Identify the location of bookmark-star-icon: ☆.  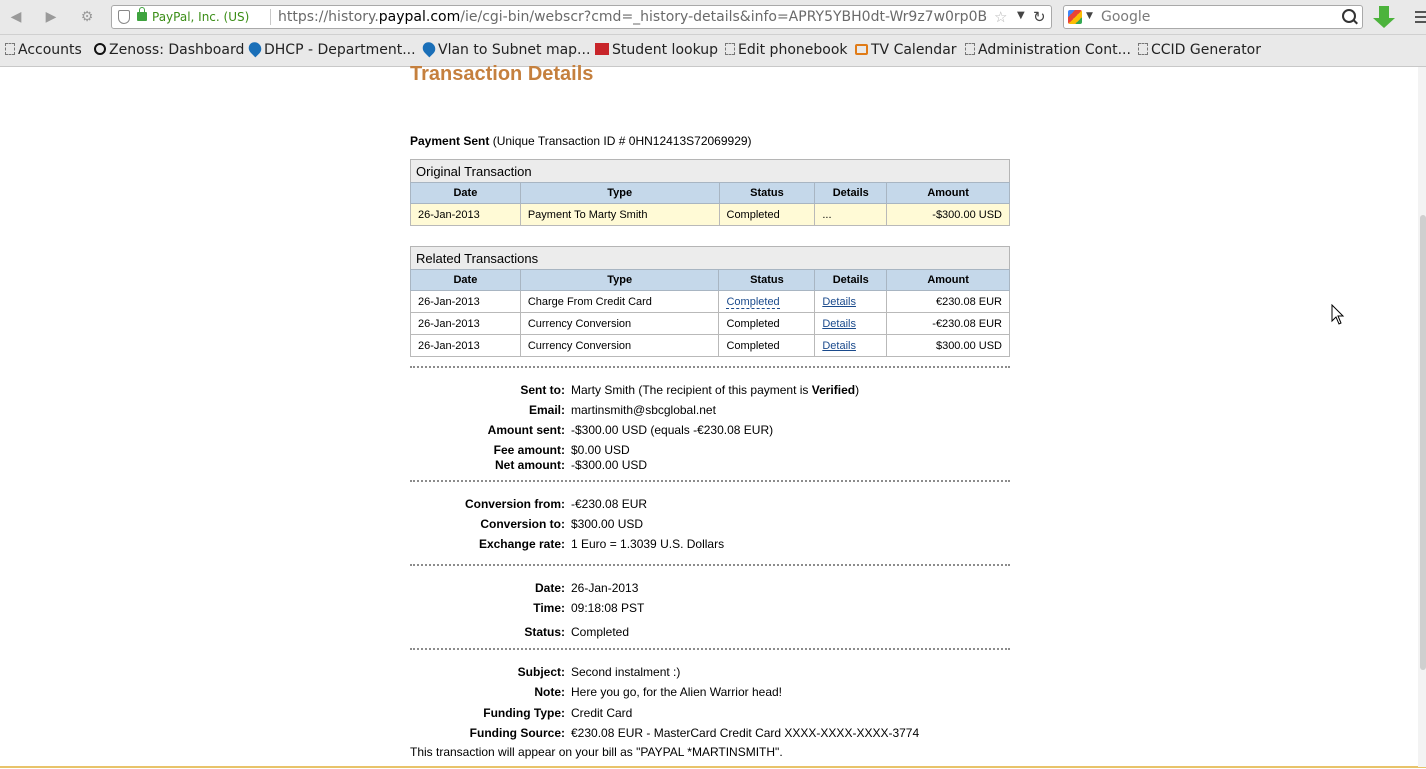
(1000, 17).